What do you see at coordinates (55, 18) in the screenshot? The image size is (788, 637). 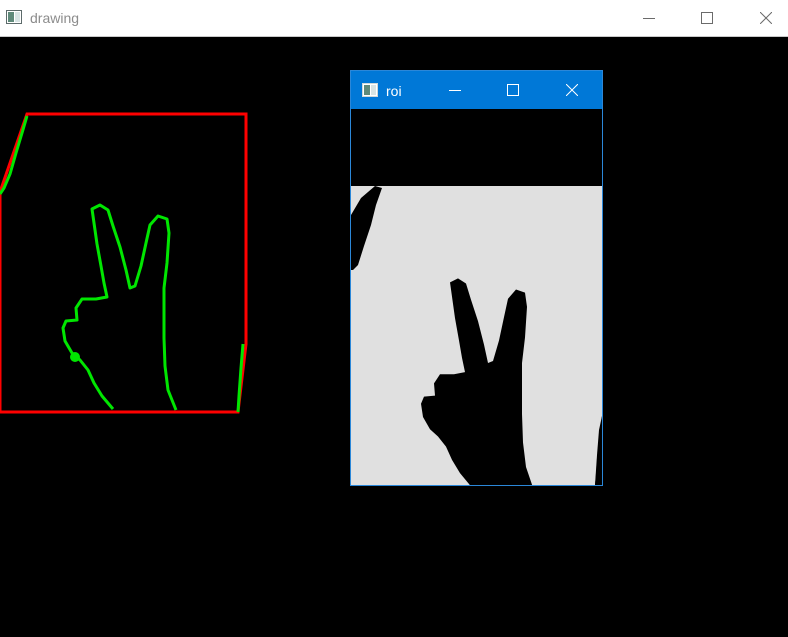 I see `drawing-window-title: drawing` at bounding box center [55, 18].